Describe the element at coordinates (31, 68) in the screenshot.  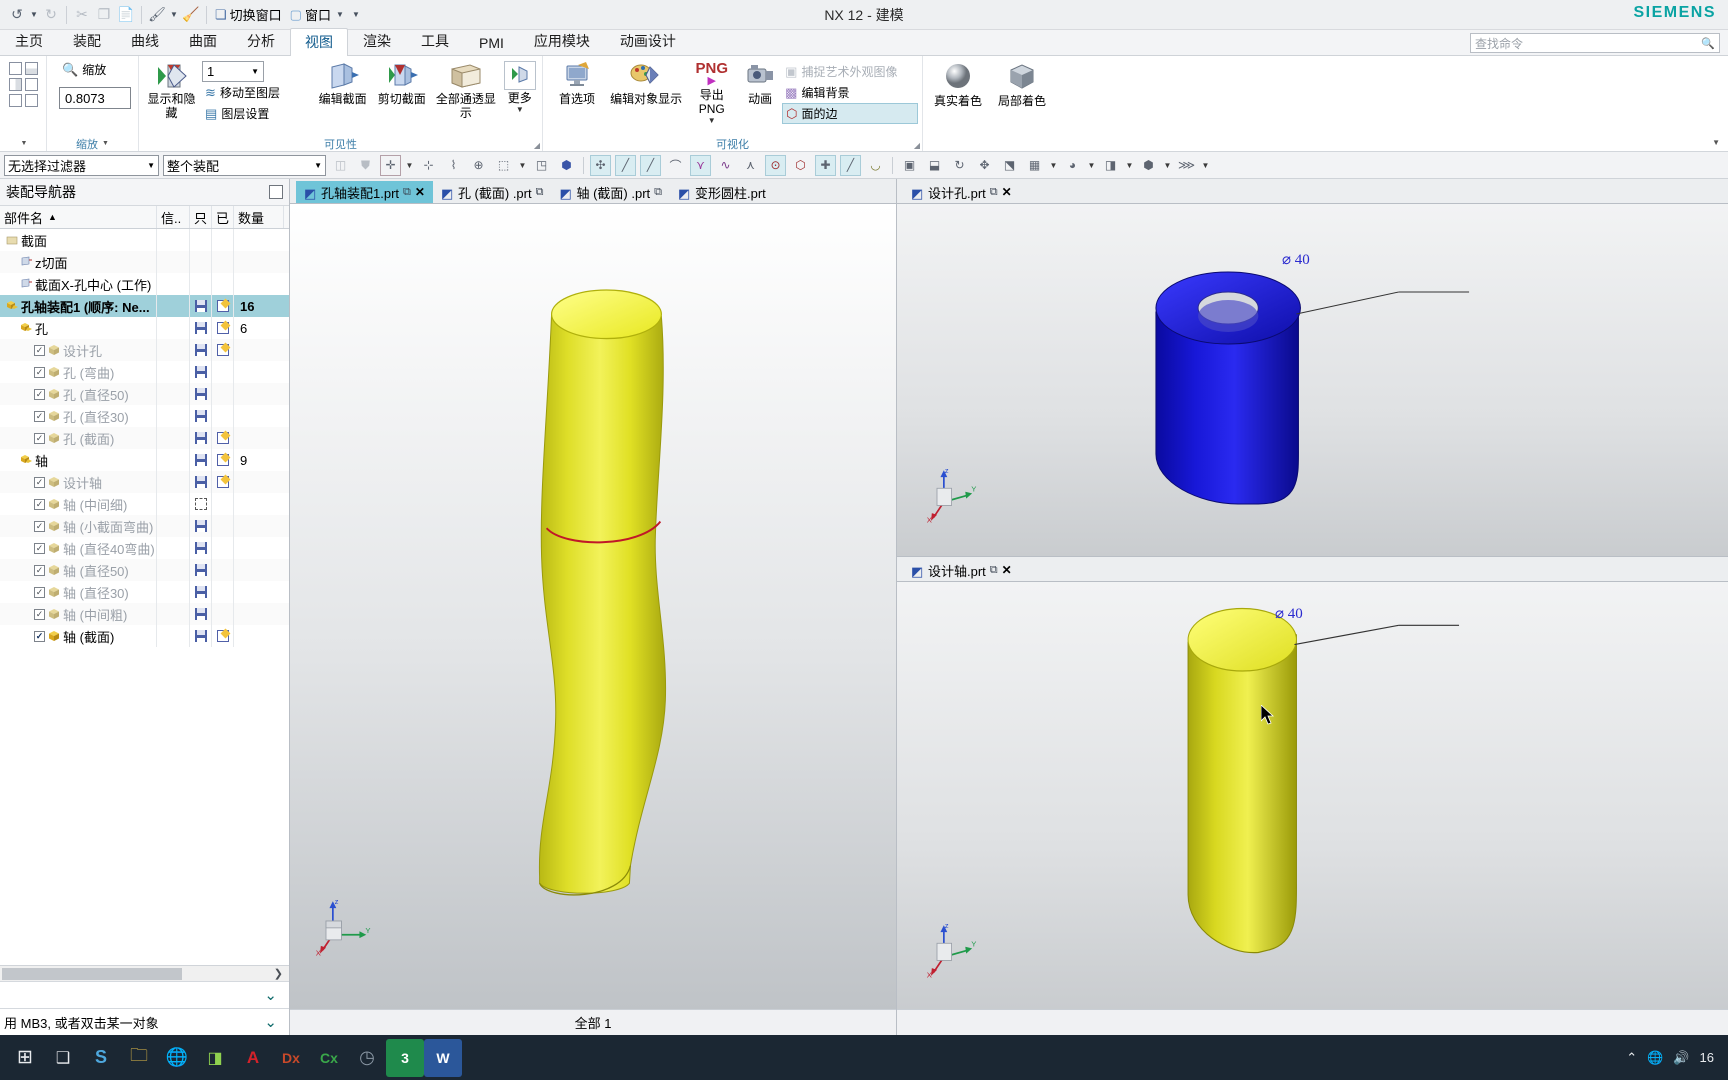
I see `layout-two-horizontal-icon` at that location.